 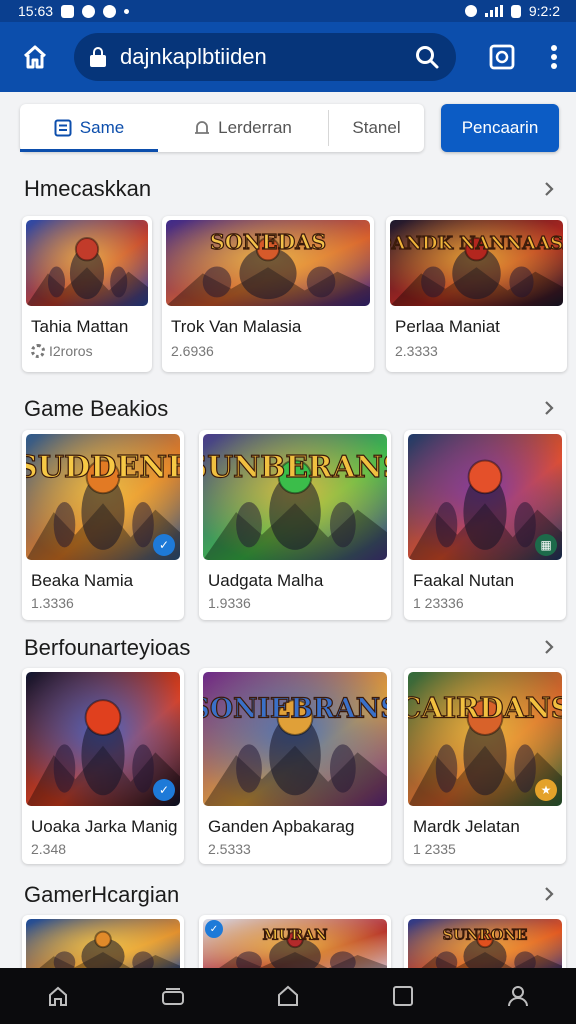 I want to click on game-meta: 1.3336, so click(x=52, y=603).